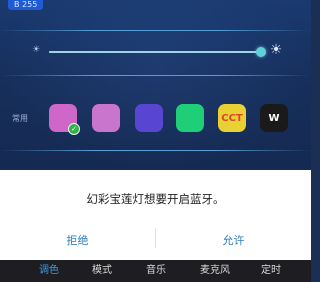 This screenshot has width=320, height=282. Describe the element at coordinates (261, 52) in the screenshot. I see `brightness-slider-thumb` at that location.